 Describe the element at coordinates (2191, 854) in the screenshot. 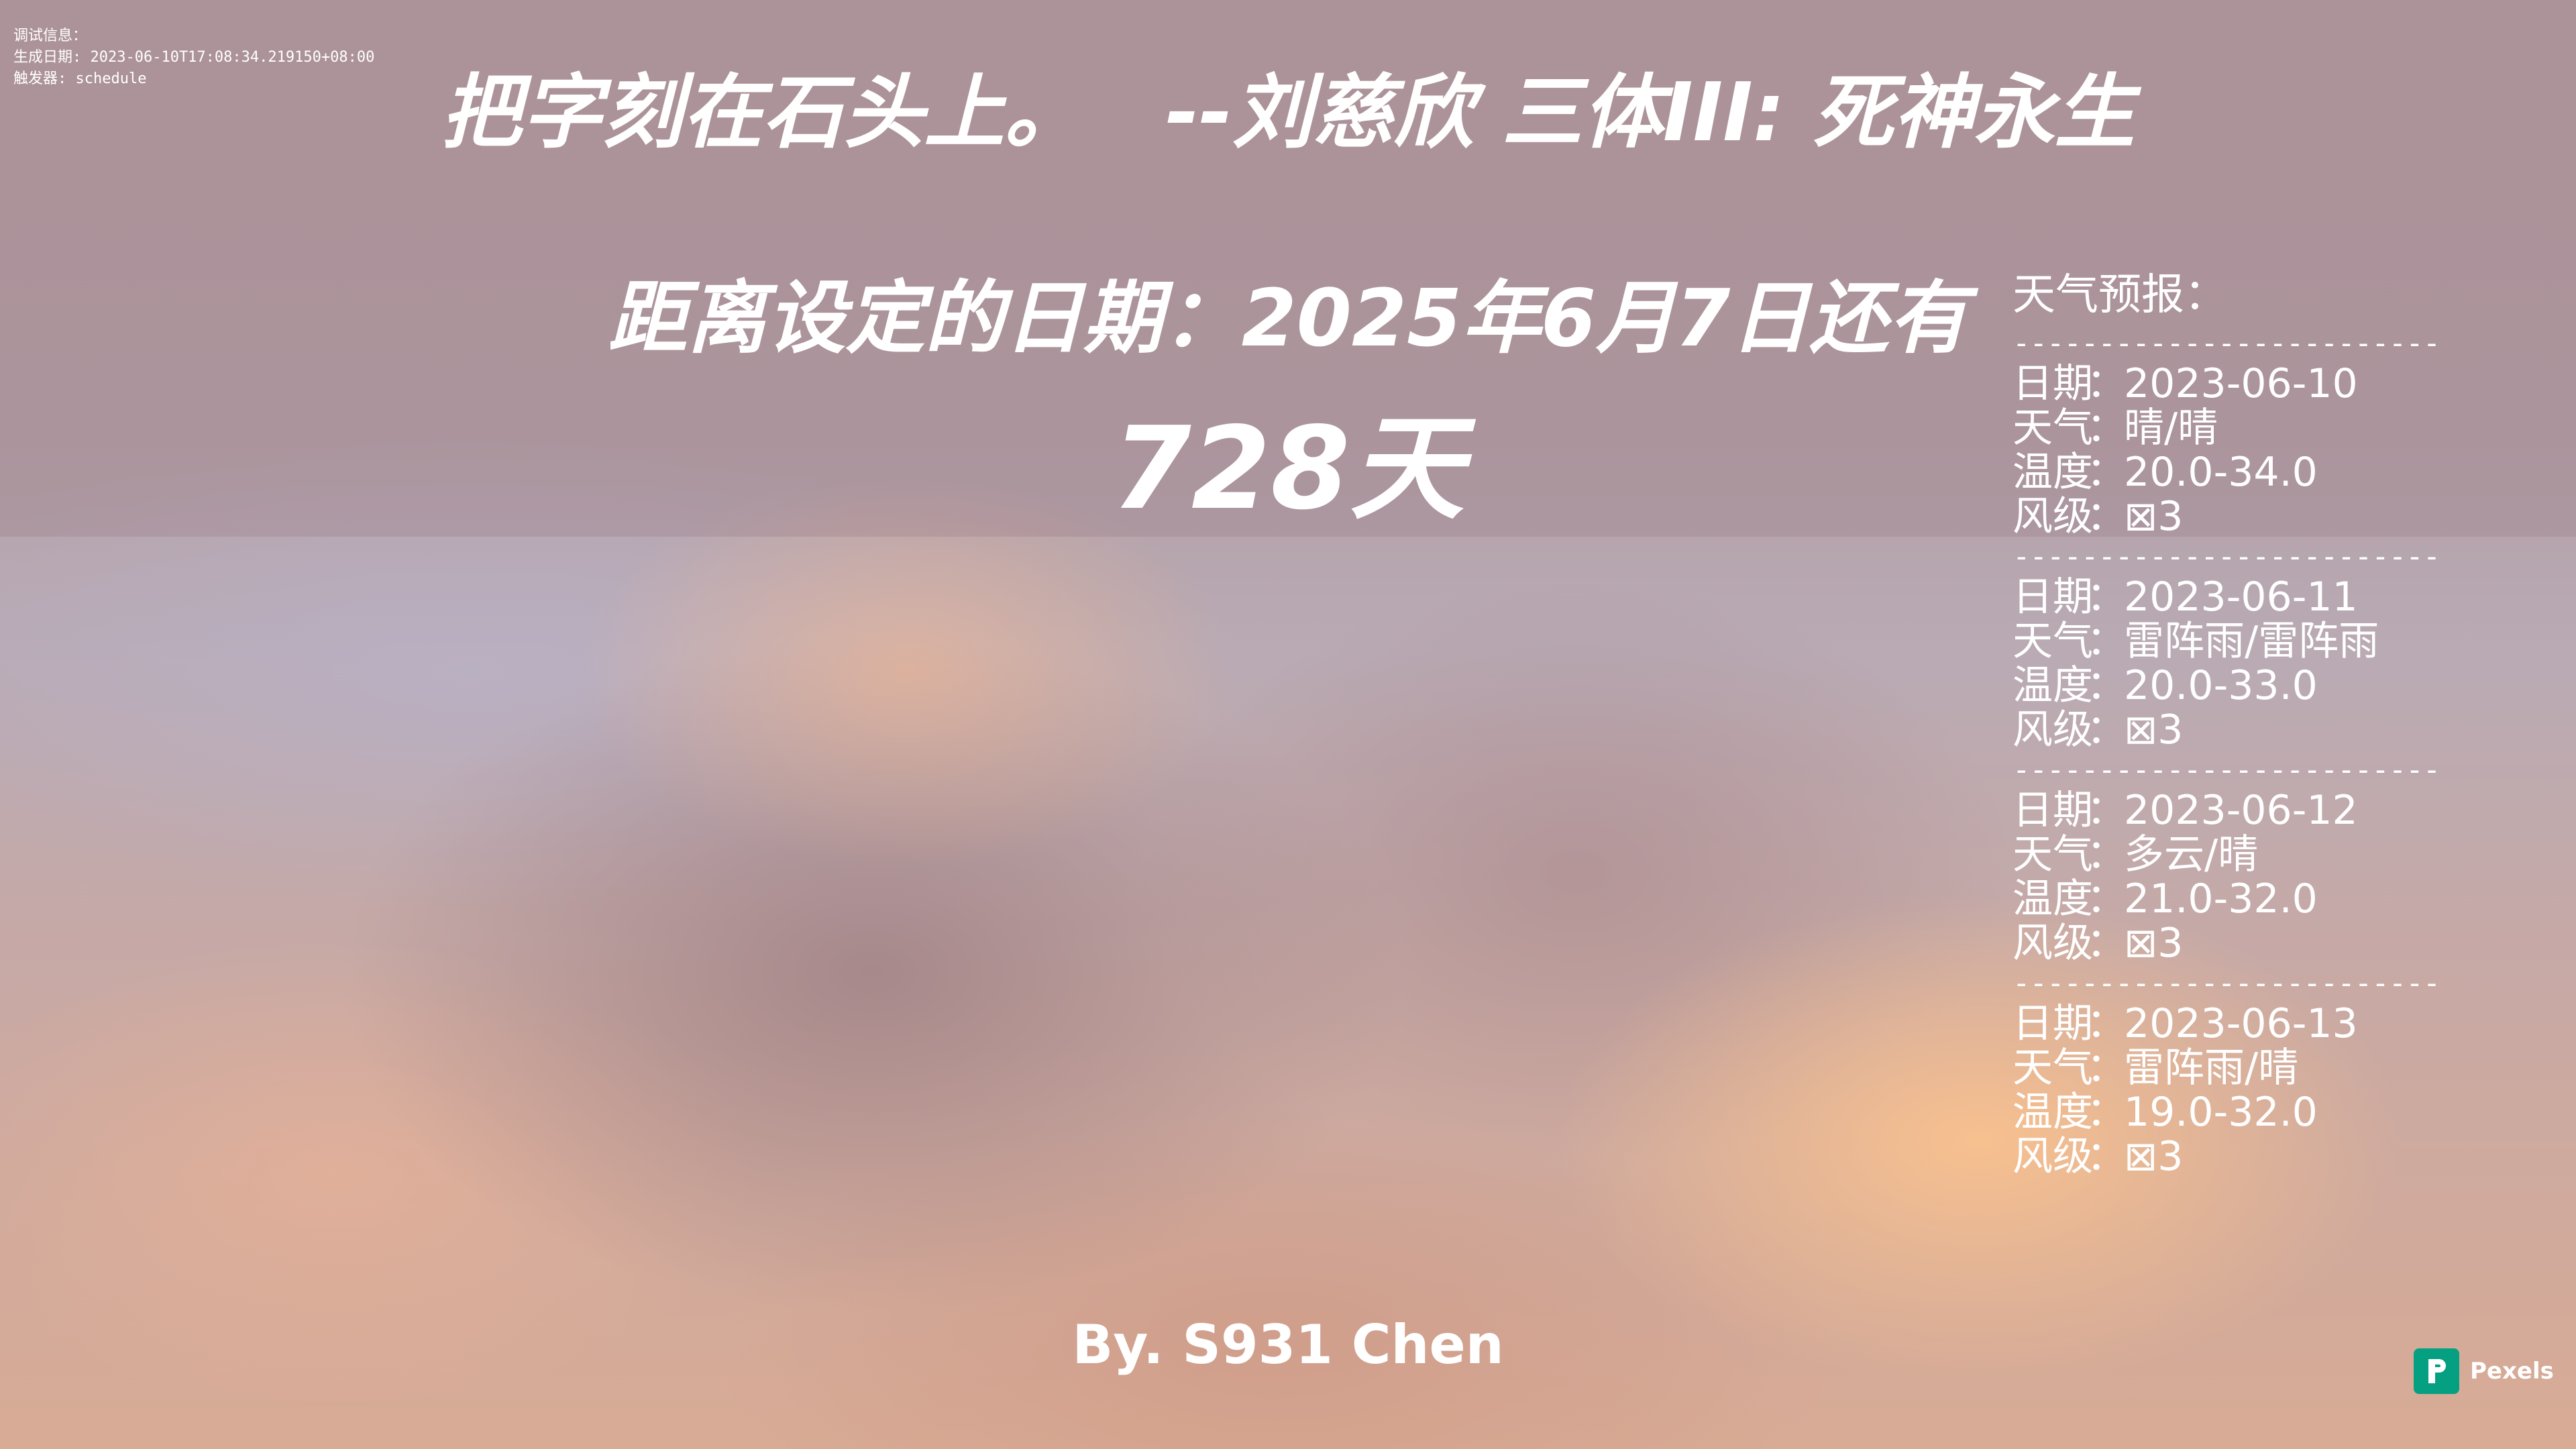

I see `weather-condition-value: 多云/晴` at that location.